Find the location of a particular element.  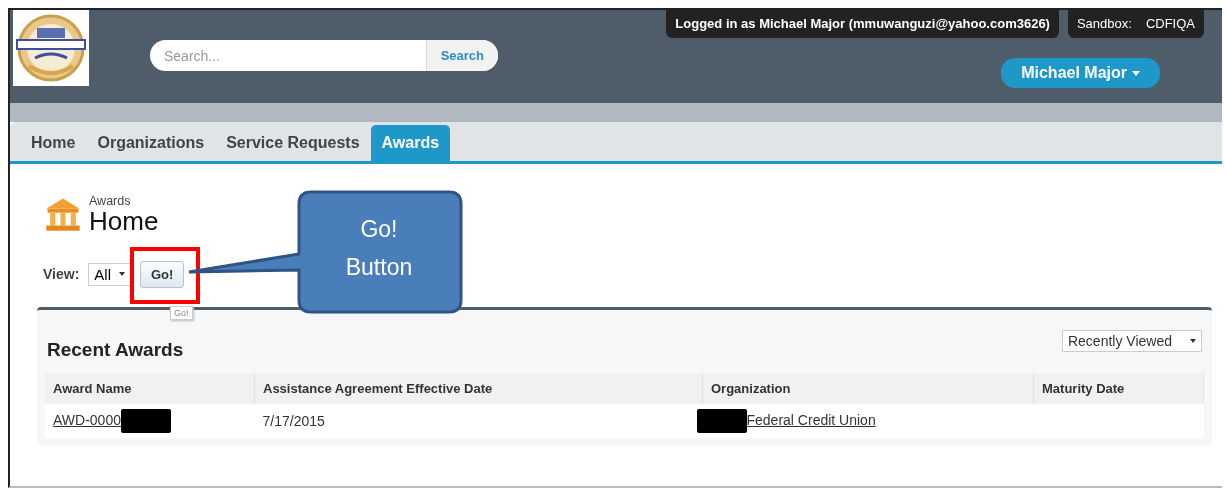

filter-select: Recently Viewed is located at coordinates (1131, 341).